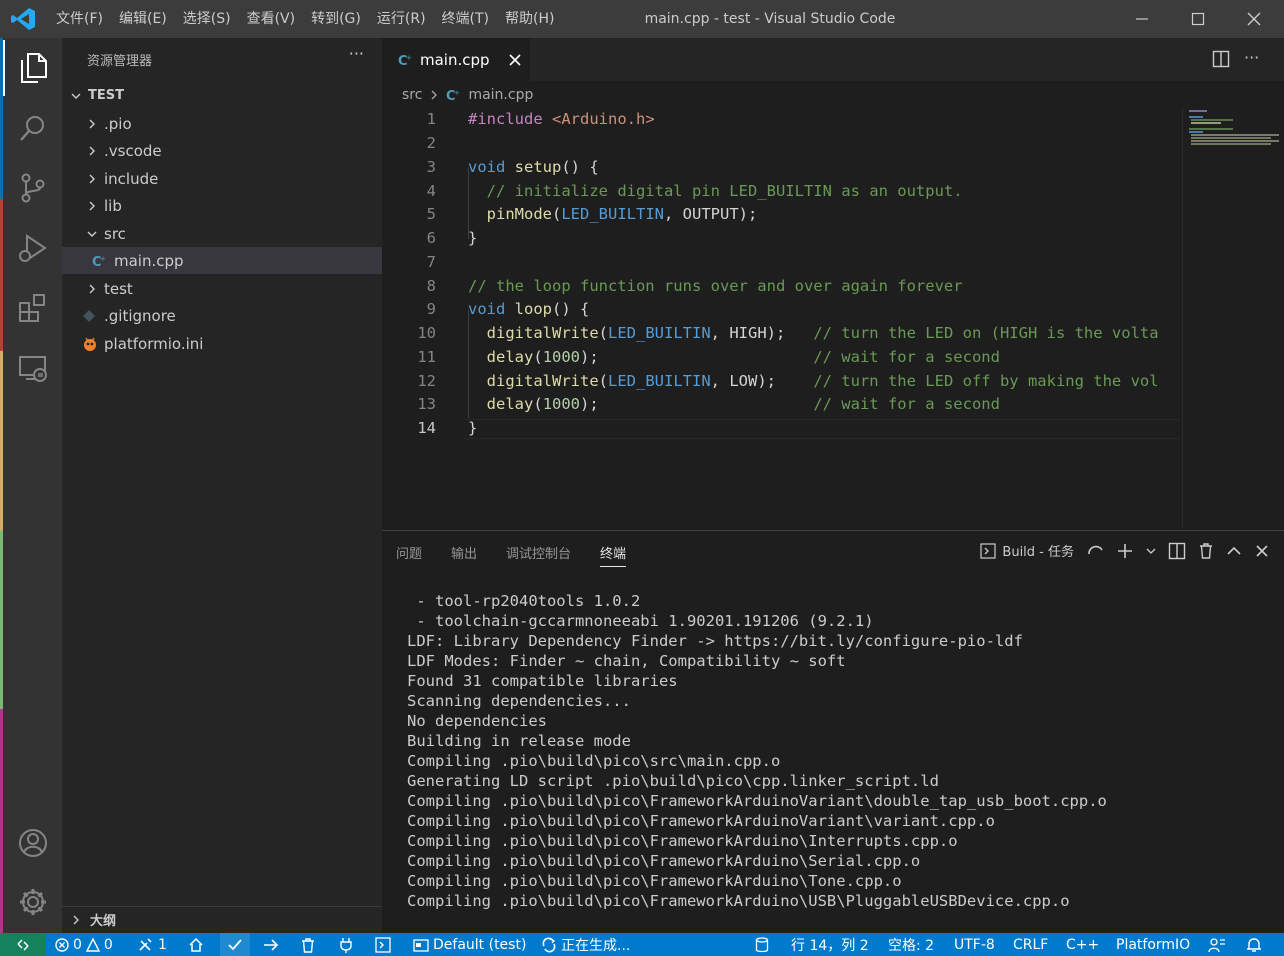 This screenshot has width=1284, height=956. Describe the element at coordinates (271, 944) in the screenshot. I see `platformio-upload-button` at that location.